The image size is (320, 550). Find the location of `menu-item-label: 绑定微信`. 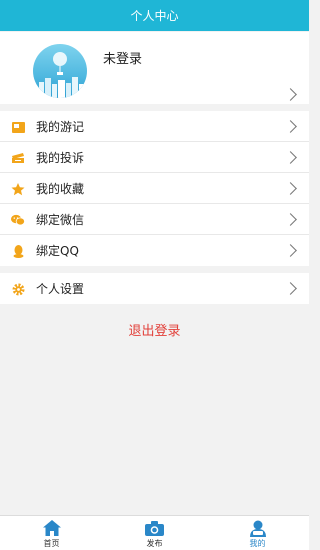

menu-item-label: 绑定微信 is located at coordinates (60, 219).